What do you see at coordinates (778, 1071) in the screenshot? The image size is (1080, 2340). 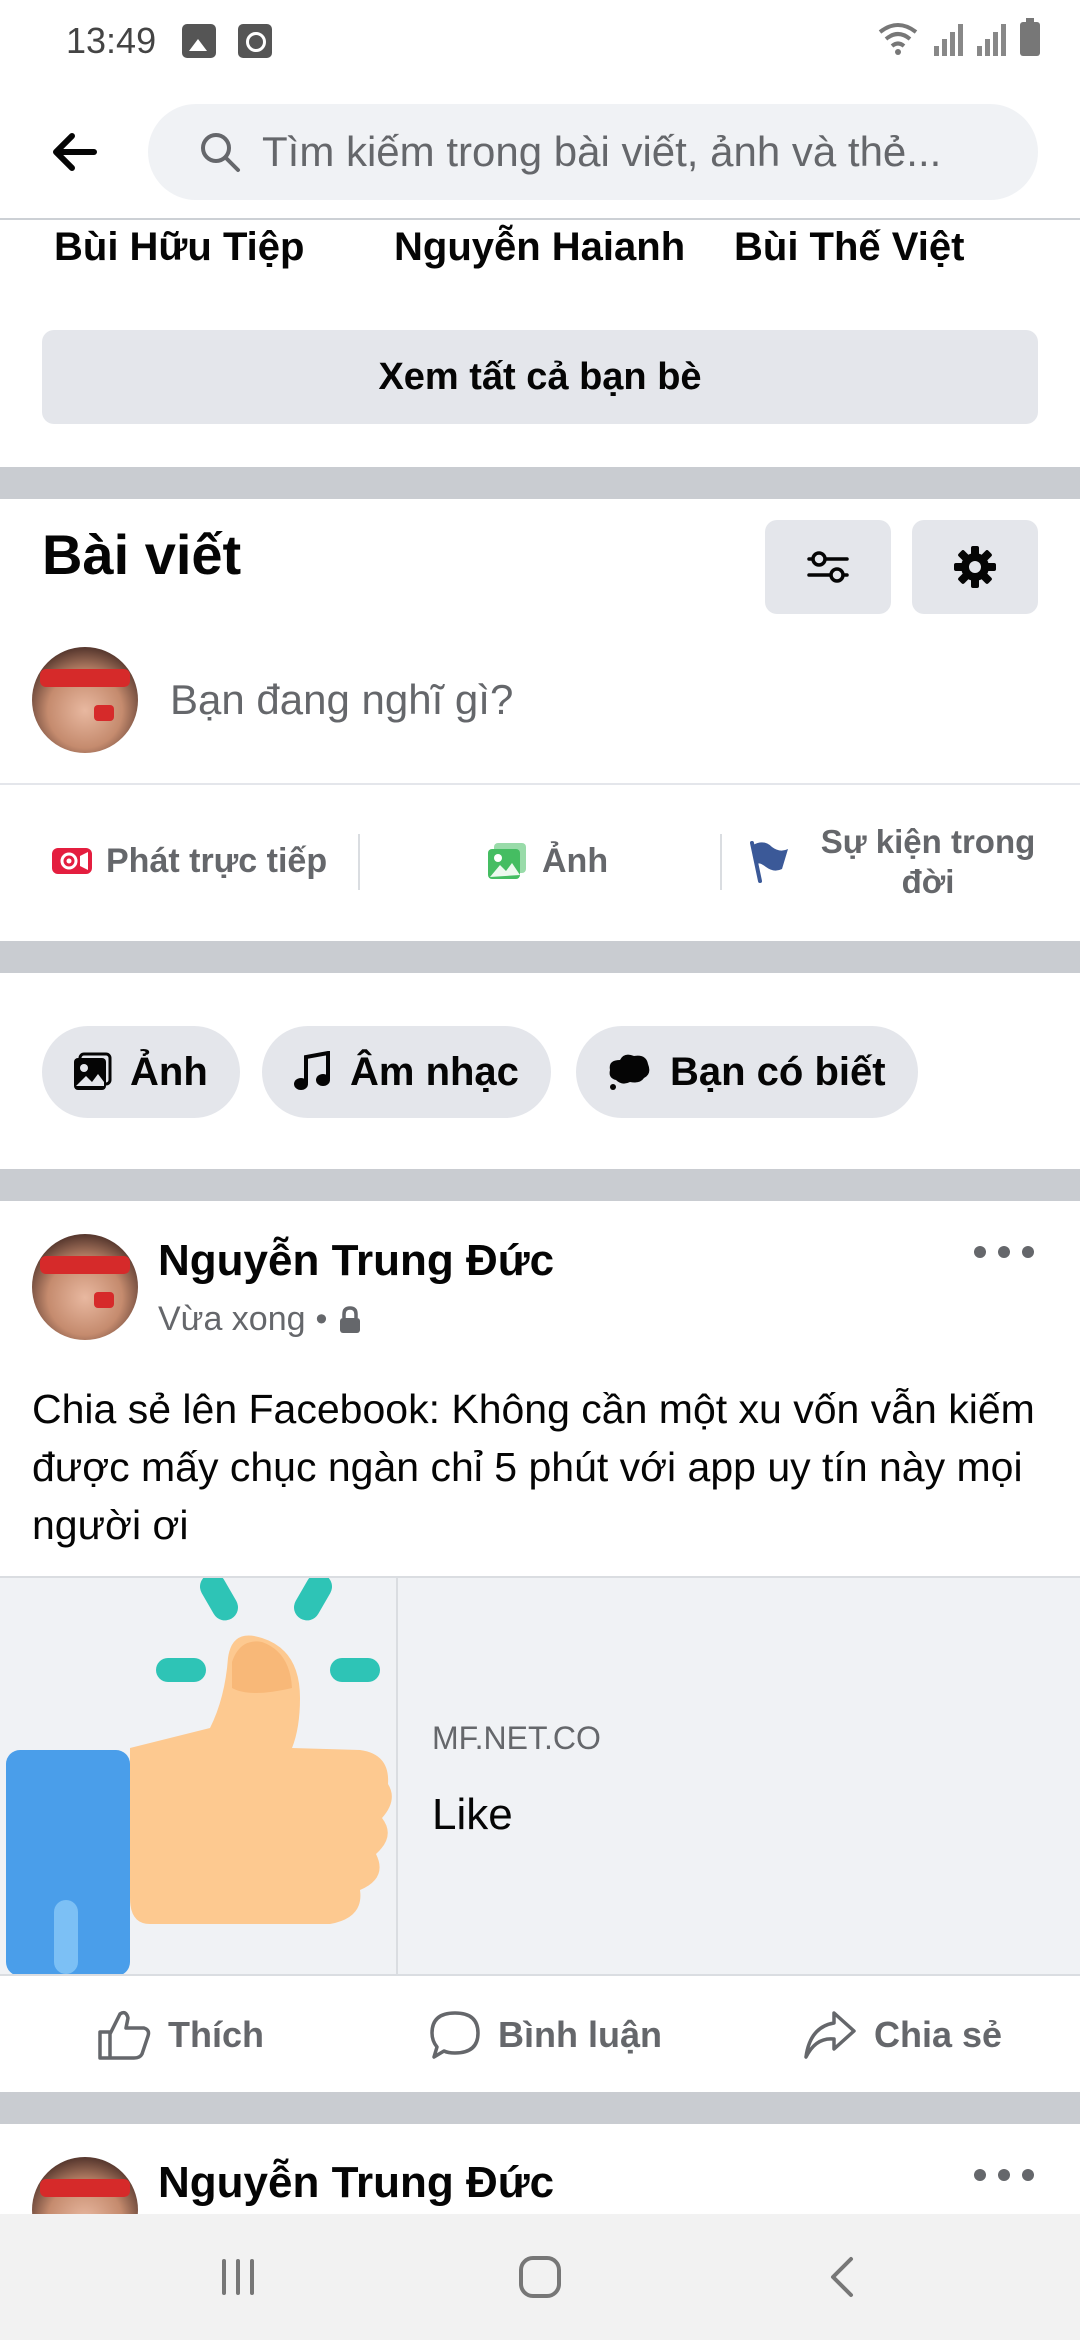 I see `chip-did-you-know-label: Bạn có biết` at bounding box center [778, 1071].